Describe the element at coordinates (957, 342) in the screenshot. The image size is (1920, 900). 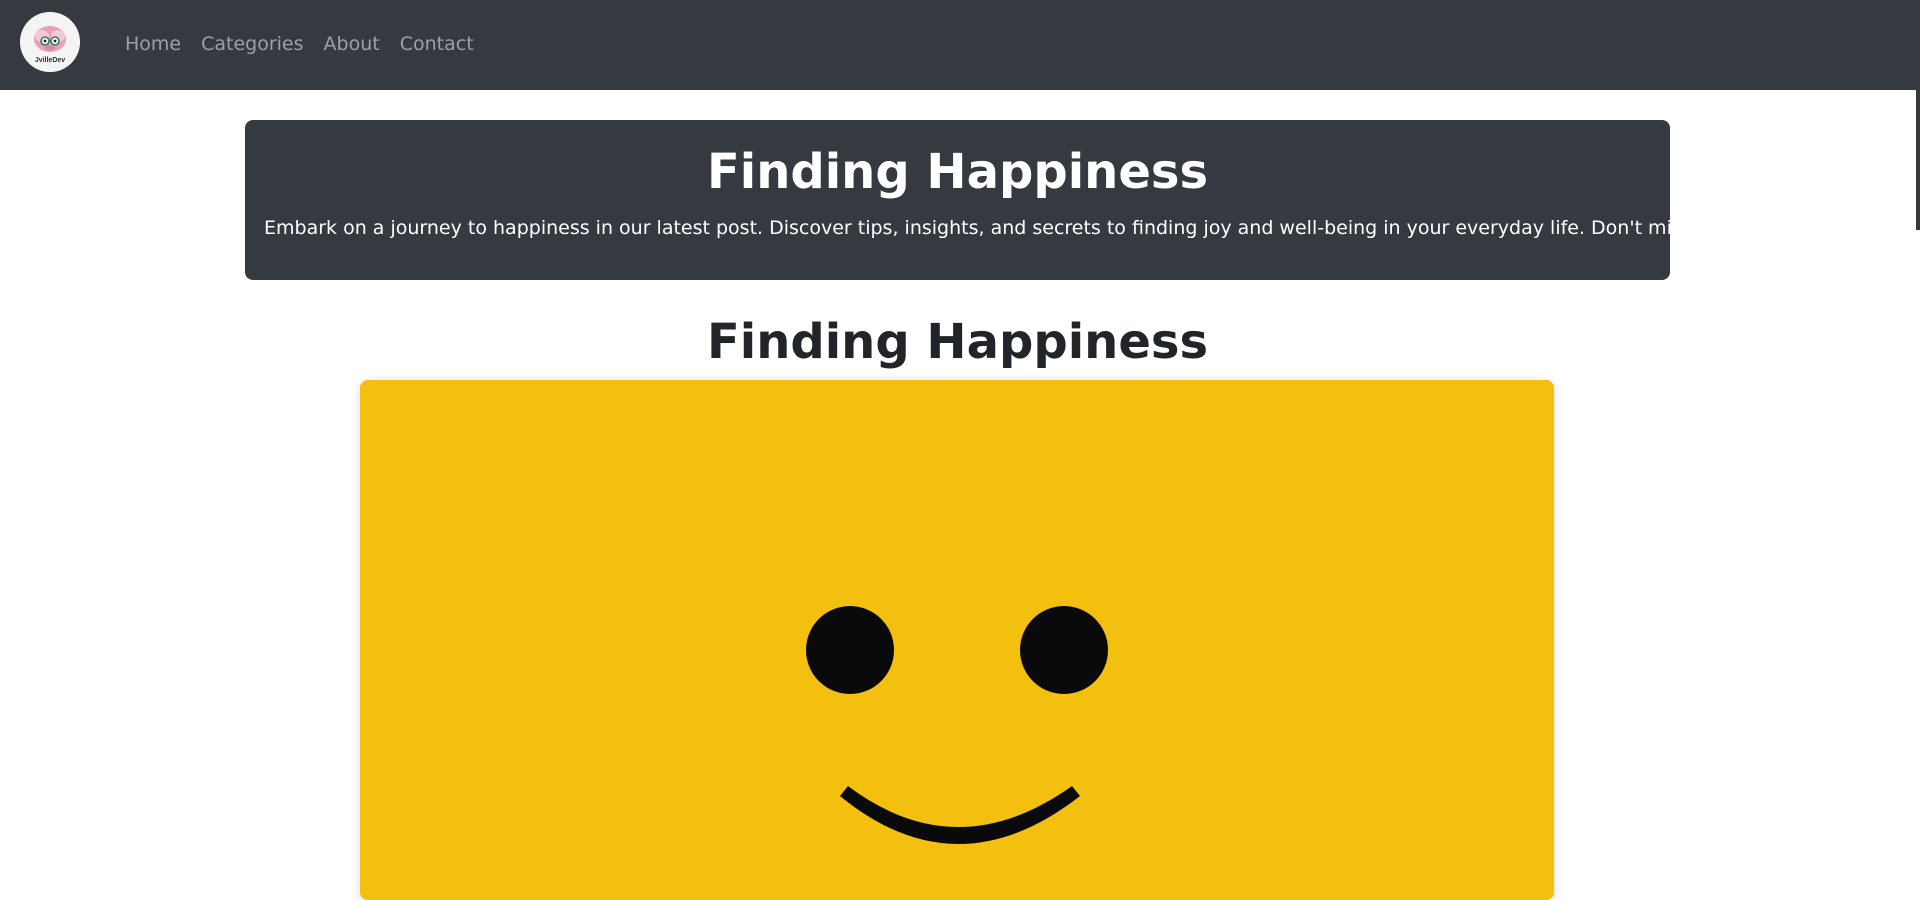
I see `post-title: Finding Happiness` at that location.